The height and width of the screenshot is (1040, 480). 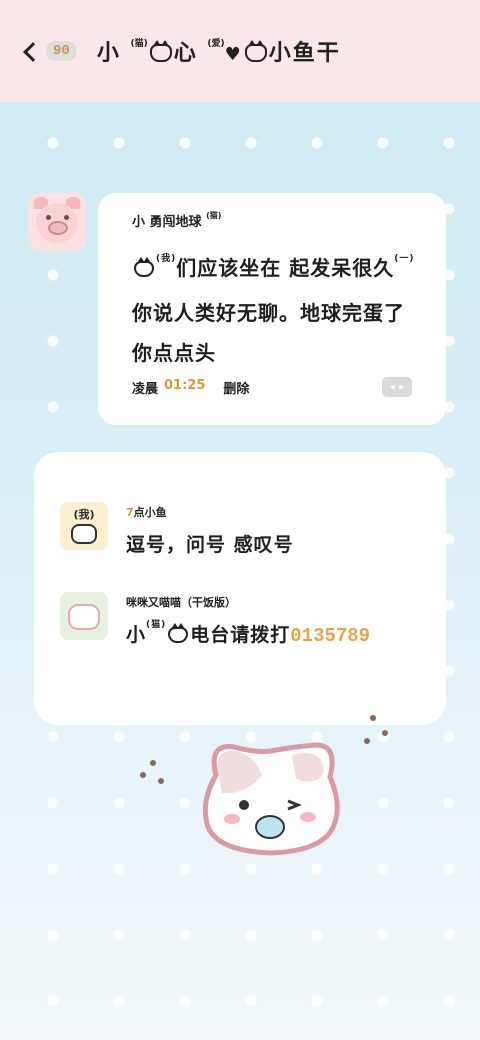 I want to click on commenter-name-text: 点小鱼, so click(x=150, y=512).